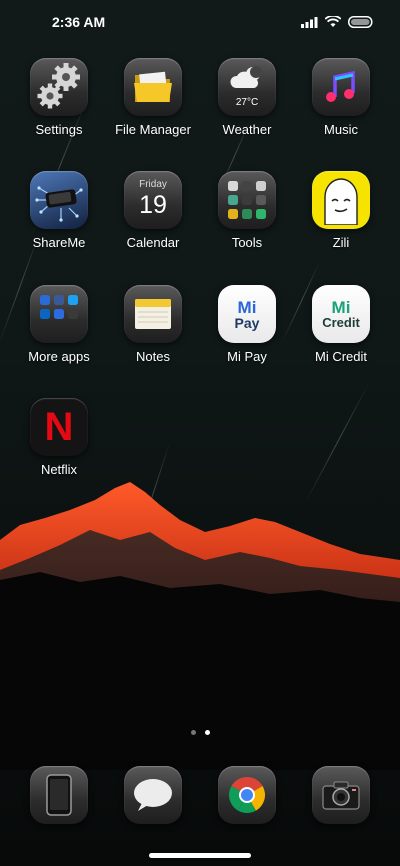 The height and width of the screenshot is (866, 400). What do you see at coordinates (59, 200) in the screenshot?
I see `shareme-icon` at bounding box center [59, 200].